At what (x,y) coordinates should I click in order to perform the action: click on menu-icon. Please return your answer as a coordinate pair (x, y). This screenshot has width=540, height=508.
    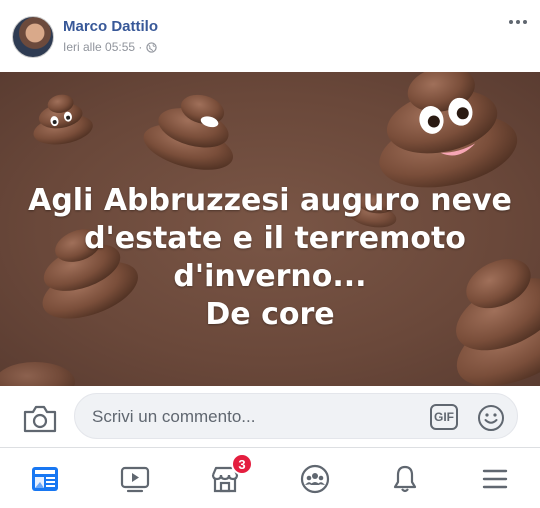
    Looking at the image, I should click on (495, 478).